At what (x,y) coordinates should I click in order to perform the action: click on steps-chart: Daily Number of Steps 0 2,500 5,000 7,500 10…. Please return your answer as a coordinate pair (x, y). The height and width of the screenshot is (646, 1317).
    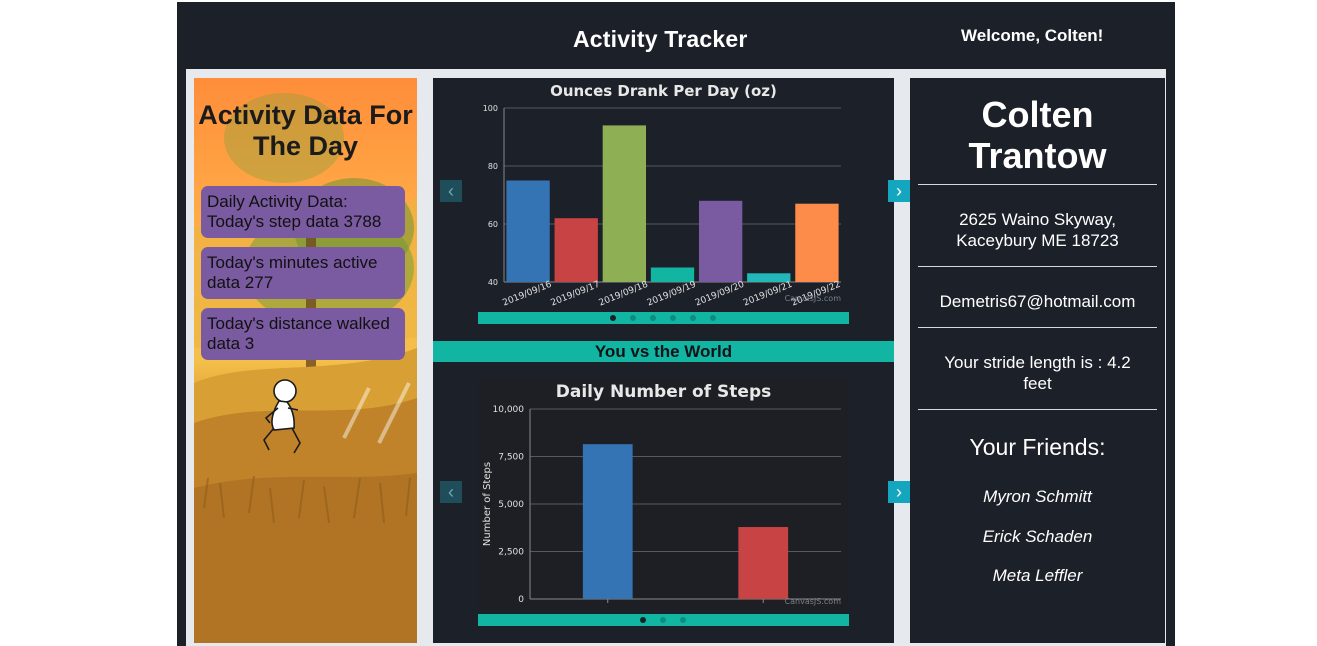
    Looking at the image, I should click on (663, 494).